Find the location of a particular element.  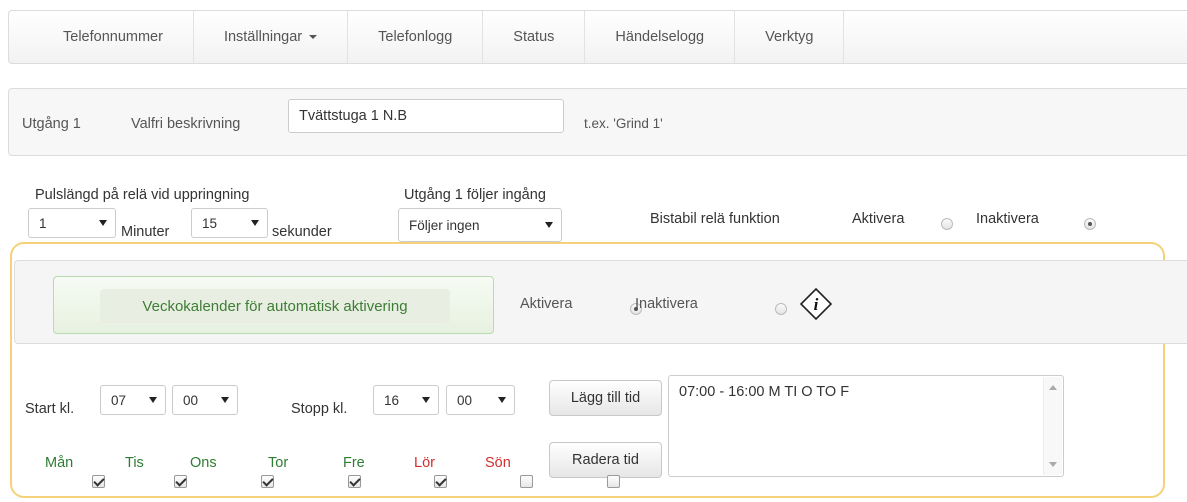

delete-time-button: Radera tid is located at coordinates (605, 460).